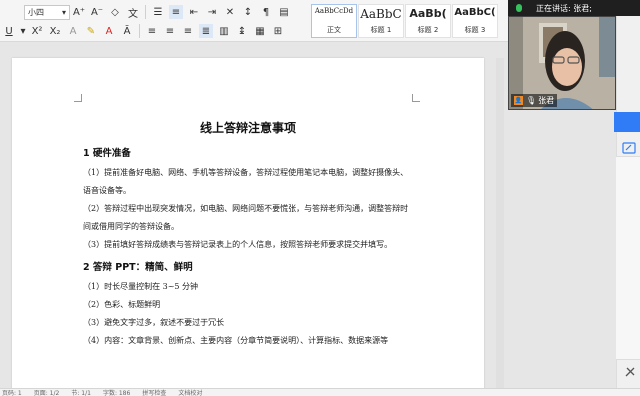  Describe the element at coordinates (73, 31) in the screenshot. I see `text-effect-icon: A` at that location.